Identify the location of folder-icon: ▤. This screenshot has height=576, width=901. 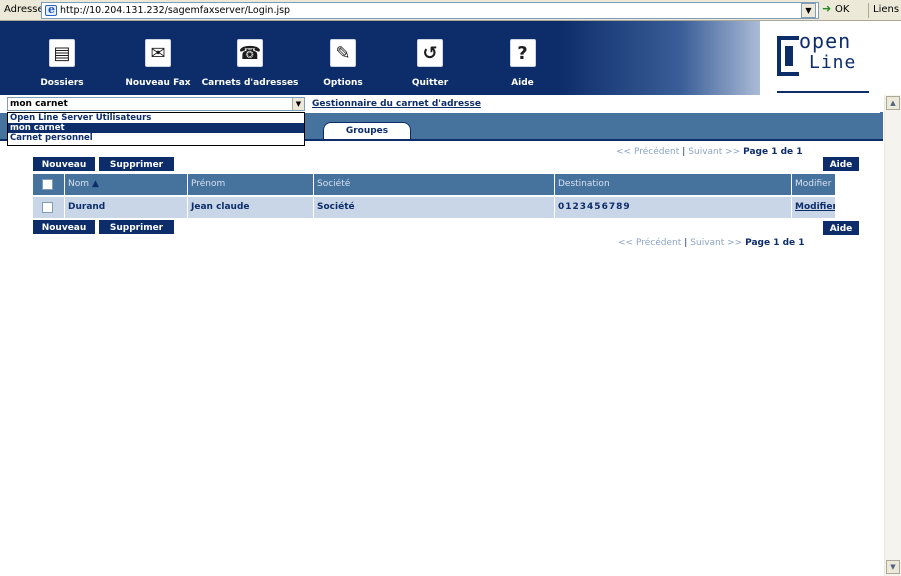
(62, 53).